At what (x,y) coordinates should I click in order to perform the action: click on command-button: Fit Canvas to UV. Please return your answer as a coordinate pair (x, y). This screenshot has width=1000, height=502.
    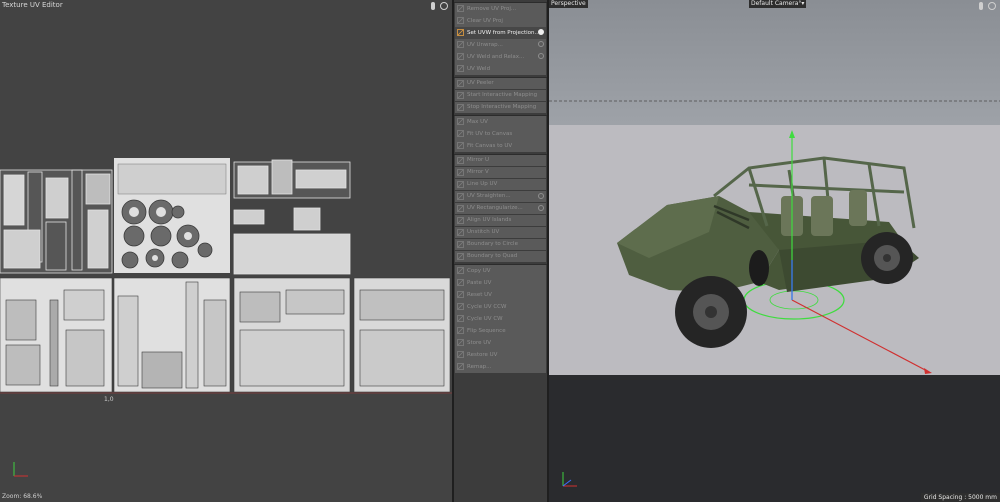
    Looking at the image, I should click on (500, 146).